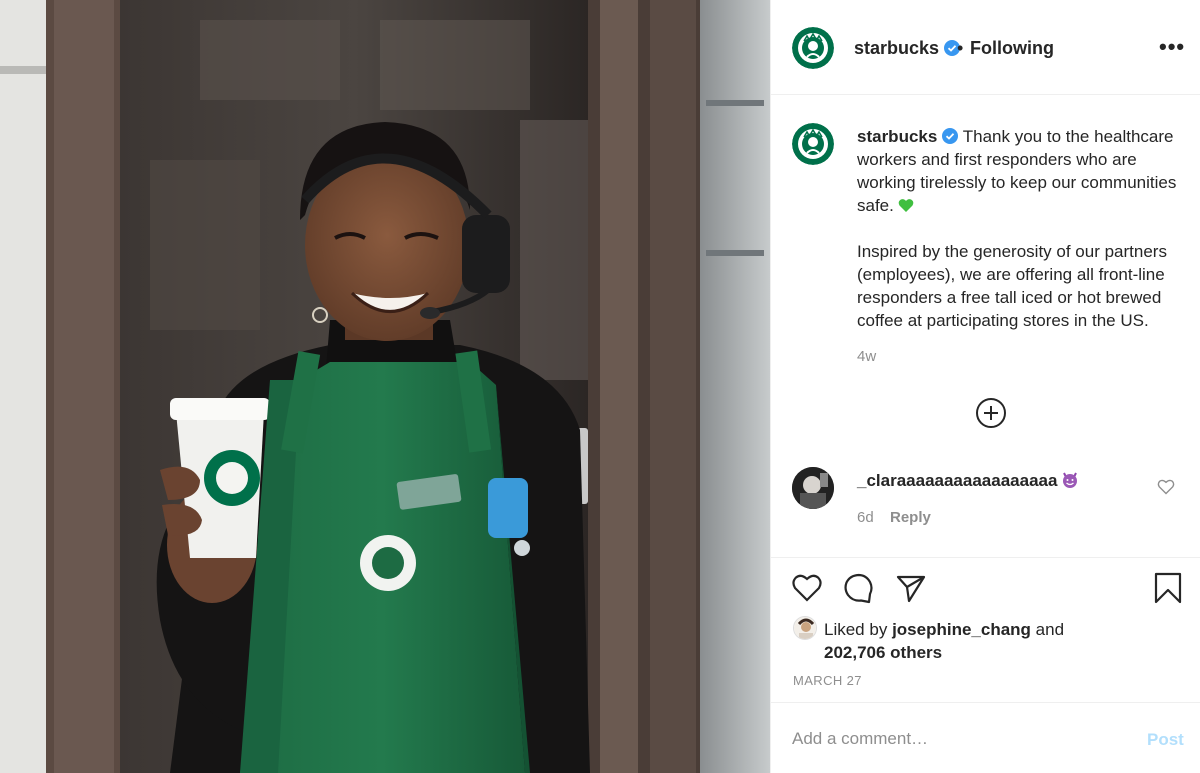  Describe the element at coordinates (865, 517) in the screenshot. I see `comment-timestamp: 6d` at that location.